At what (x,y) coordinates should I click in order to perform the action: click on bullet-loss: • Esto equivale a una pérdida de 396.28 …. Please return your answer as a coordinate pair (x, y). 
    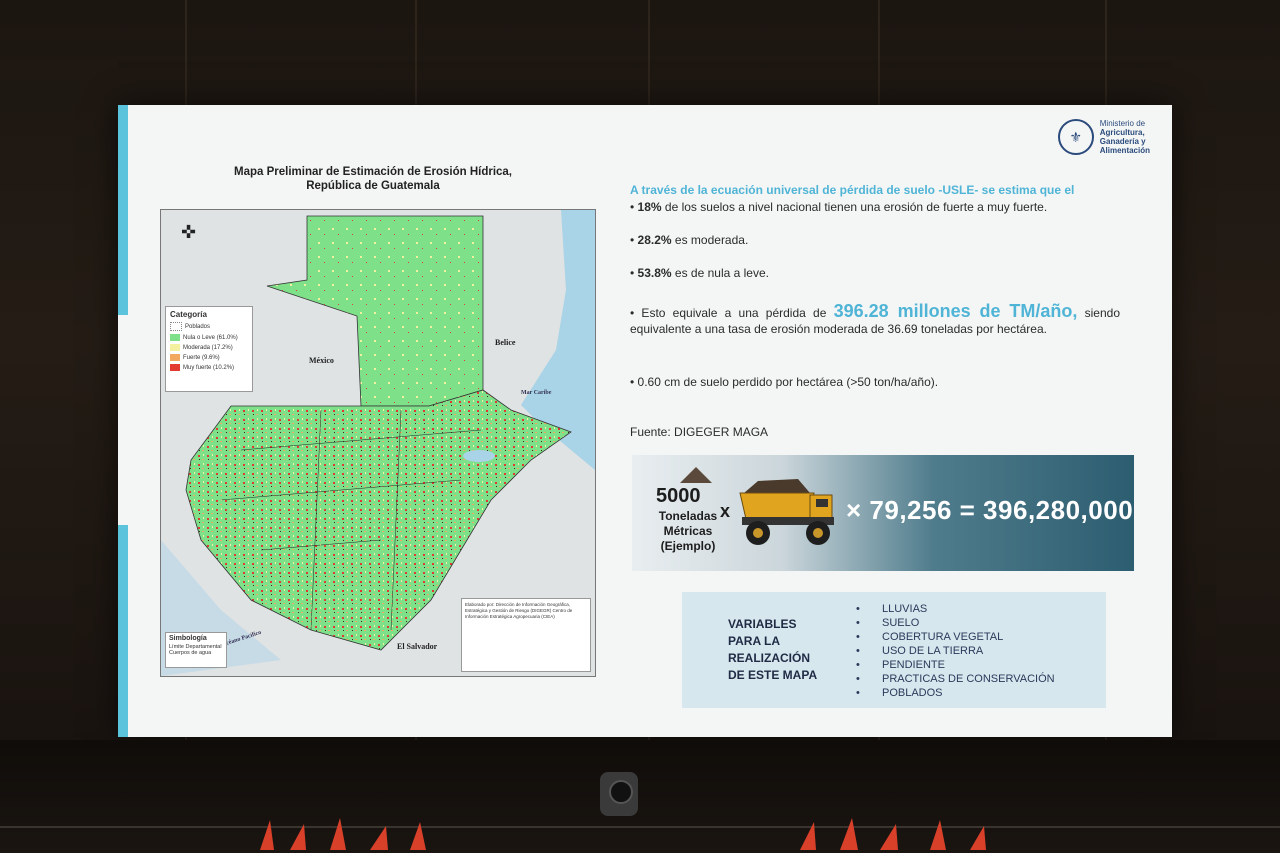
    Looking at the image, I should click on (875, 318).